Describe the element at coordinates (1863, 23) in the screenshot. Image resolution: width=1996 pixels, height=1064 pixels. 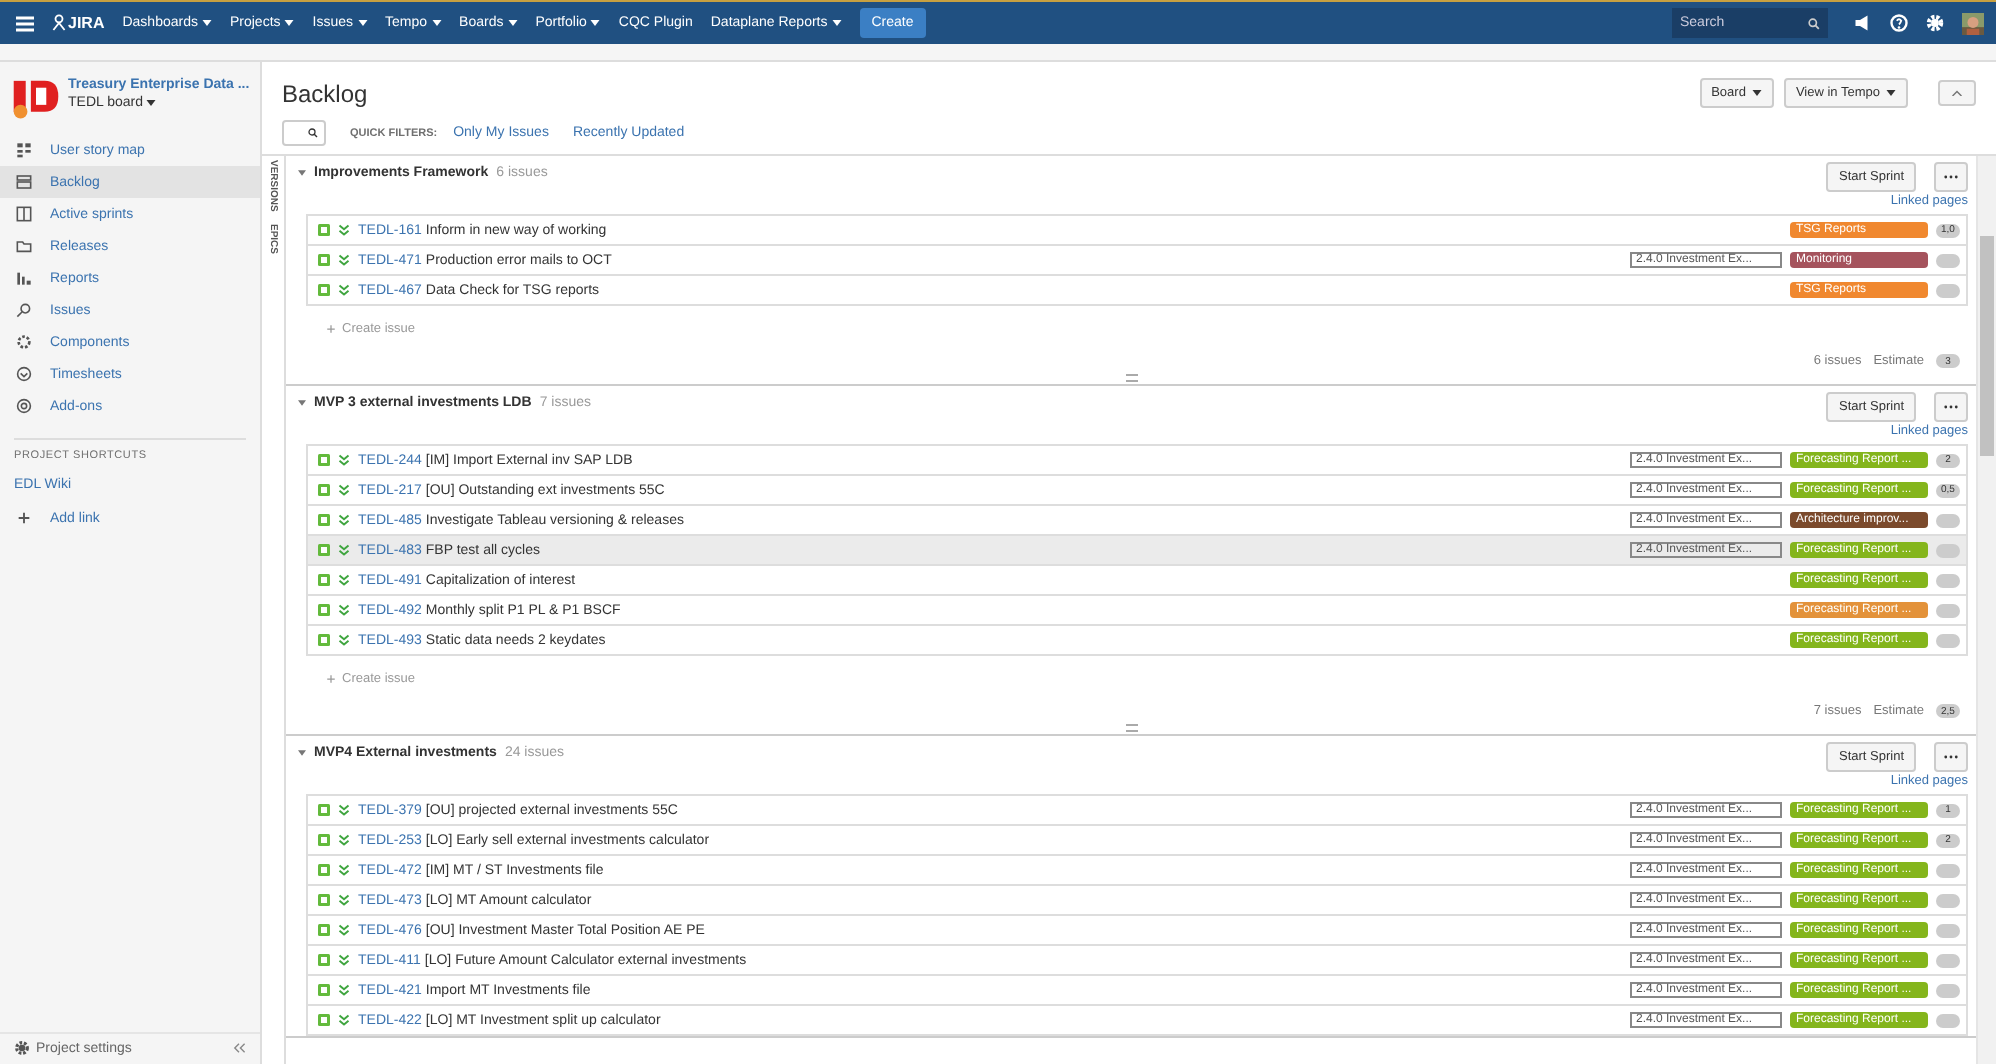
I see `megaphone-icon` at that location.